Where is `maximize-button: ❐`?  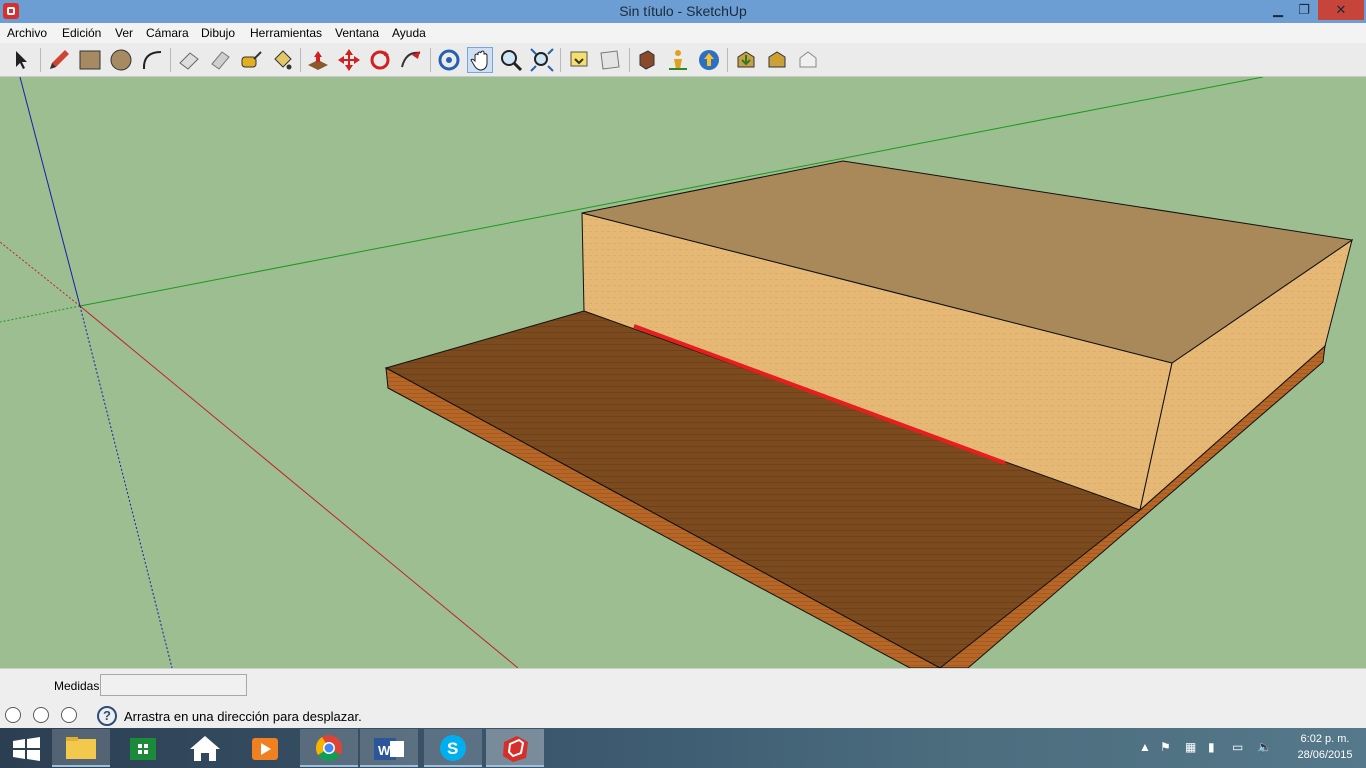
maximize-button: ❐ is located at coordinates (1304, 10).